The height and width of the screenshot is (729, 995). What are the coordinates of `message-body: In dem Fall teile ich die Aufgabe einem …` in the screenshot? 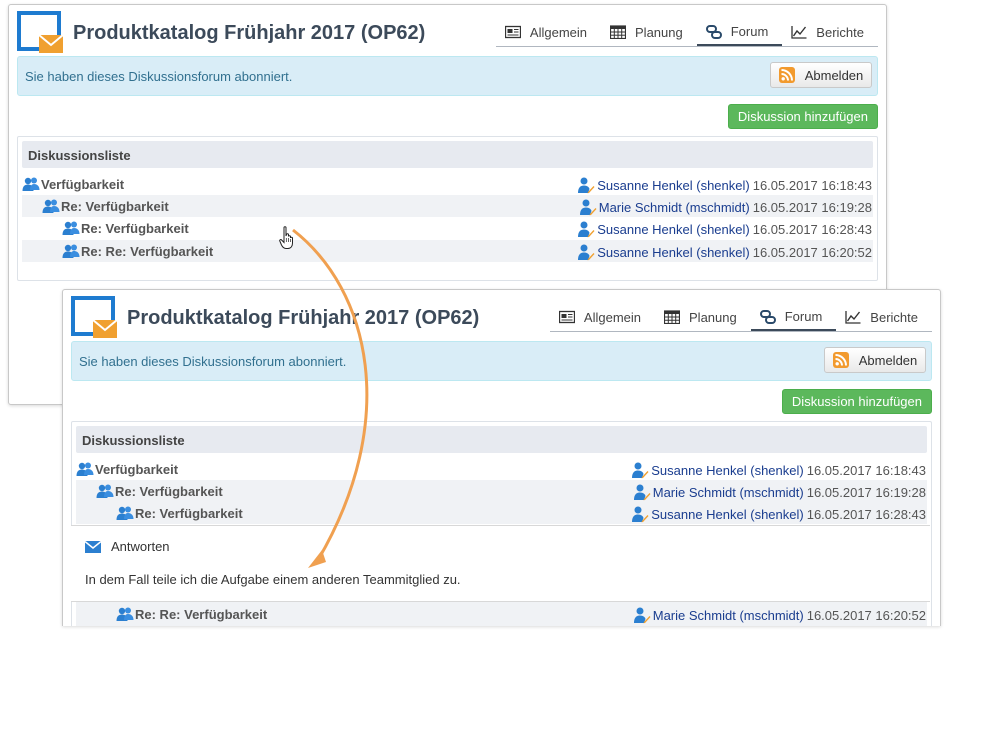 It's located at (273, 579).